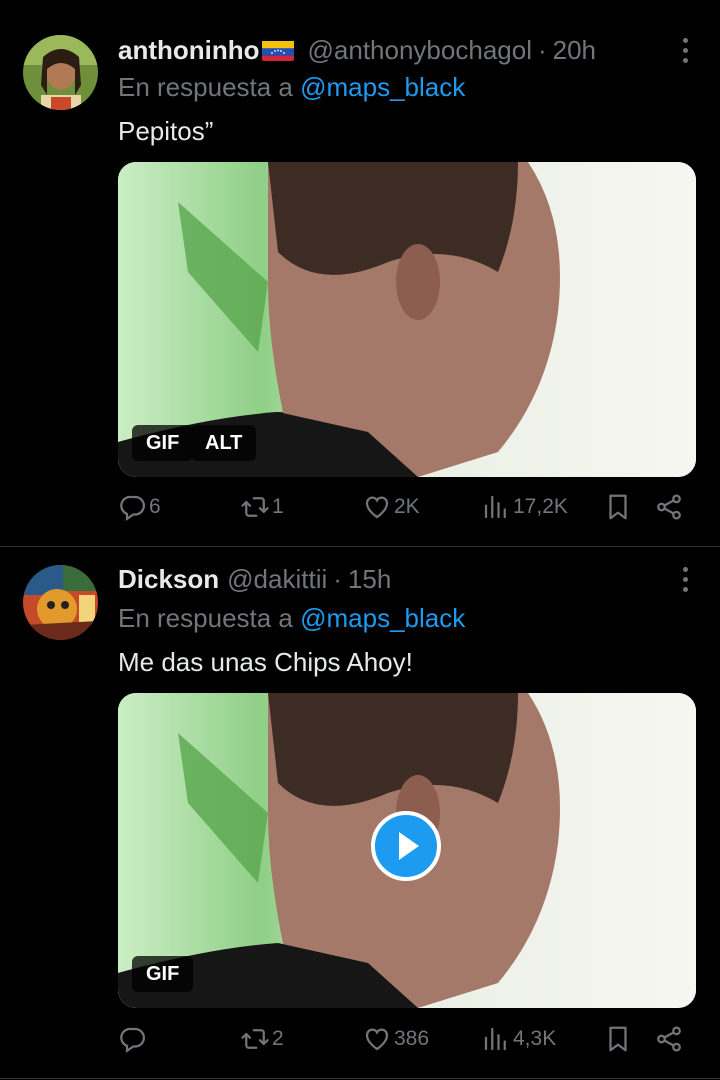 The image size is (720, 1080). Describe the element at coordinates (412, 1038) in the screenshot. I see `like-count: 386` at that location.